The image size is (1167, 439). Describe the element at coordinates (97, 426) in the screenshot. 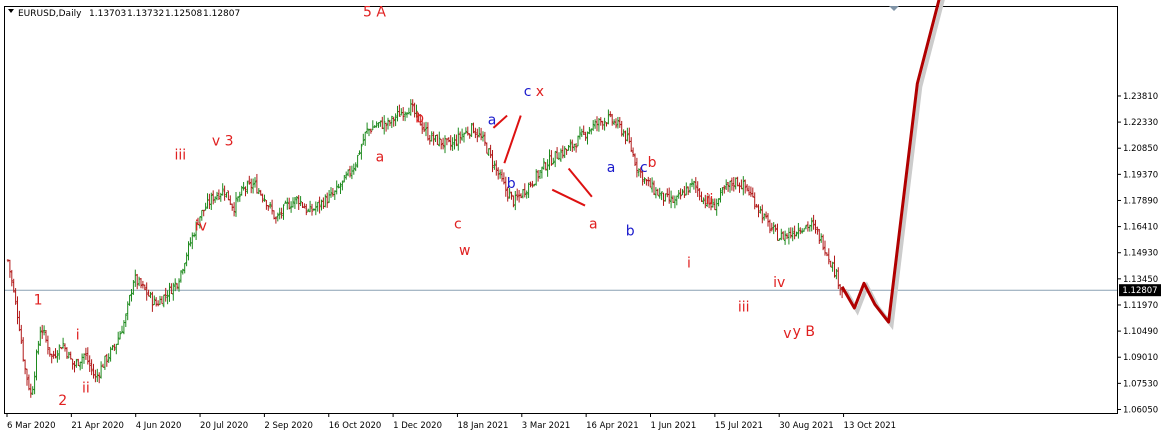

I see `x-tick-label: 21 Apr 2020` at that location.